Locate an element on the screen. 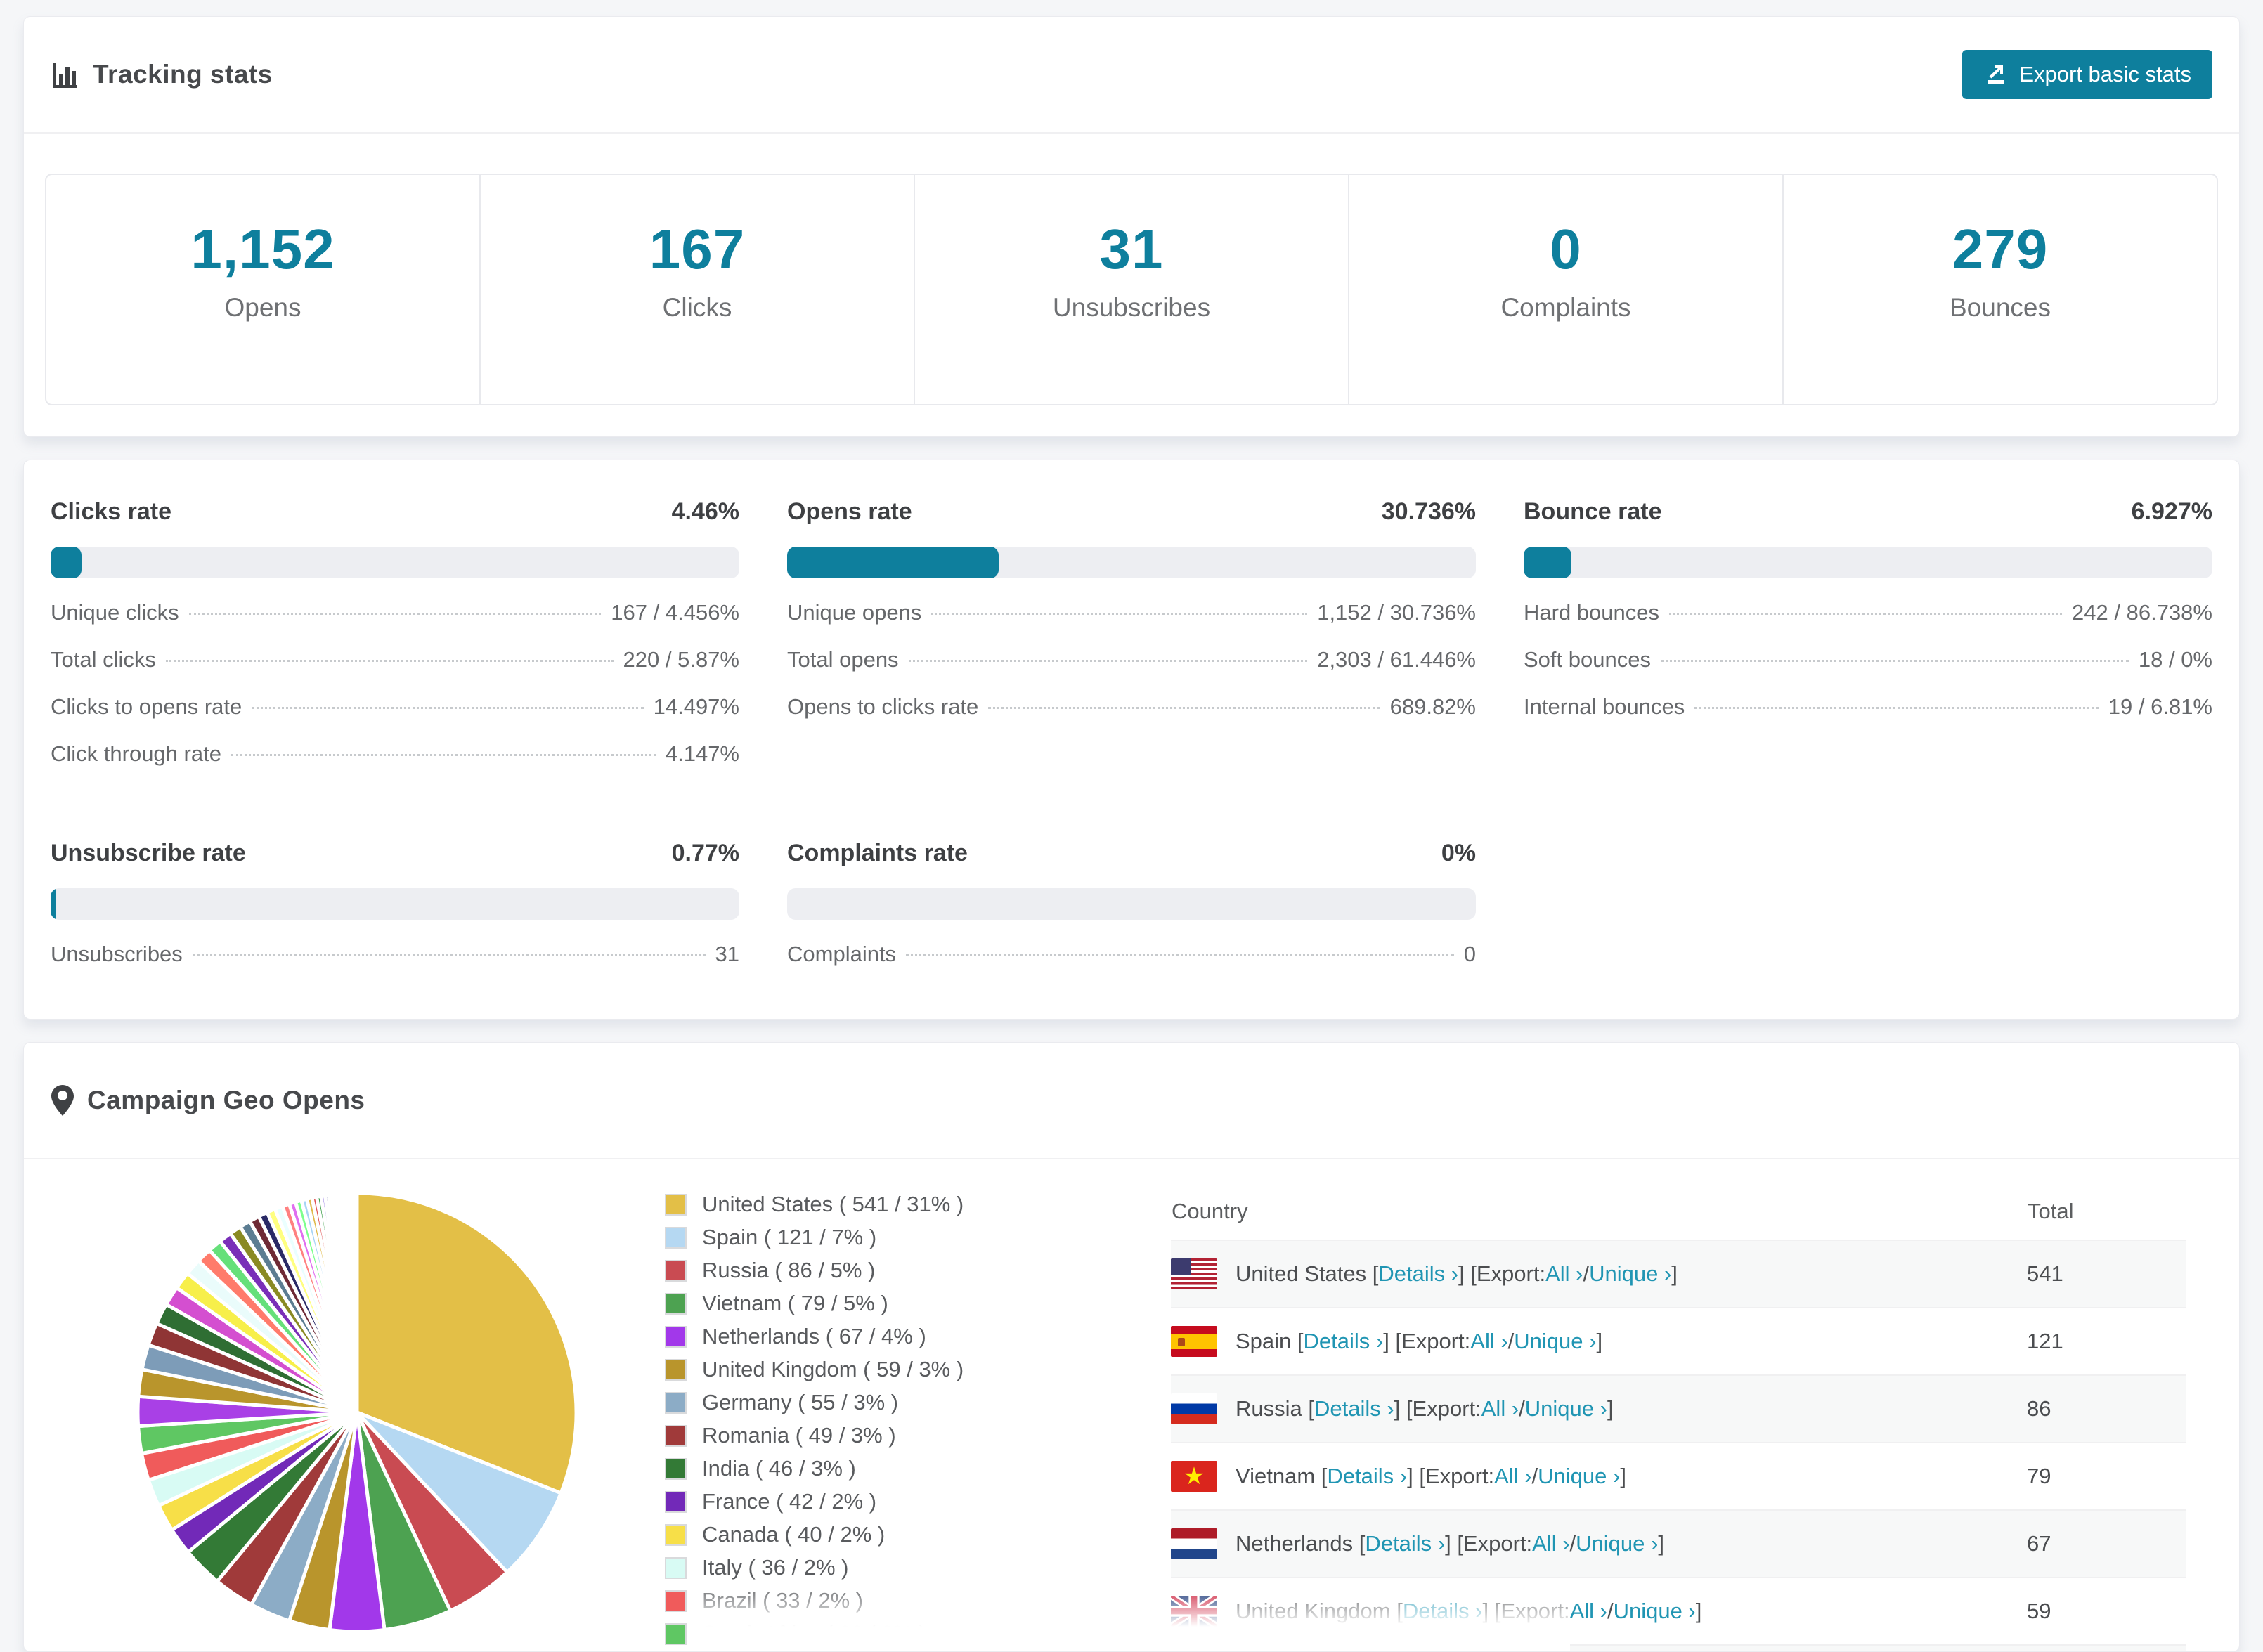 The image size is (2263, 1652). legend-item-spain: Spain ( 121 / 7% ) is located at coordinates (861, 1237).